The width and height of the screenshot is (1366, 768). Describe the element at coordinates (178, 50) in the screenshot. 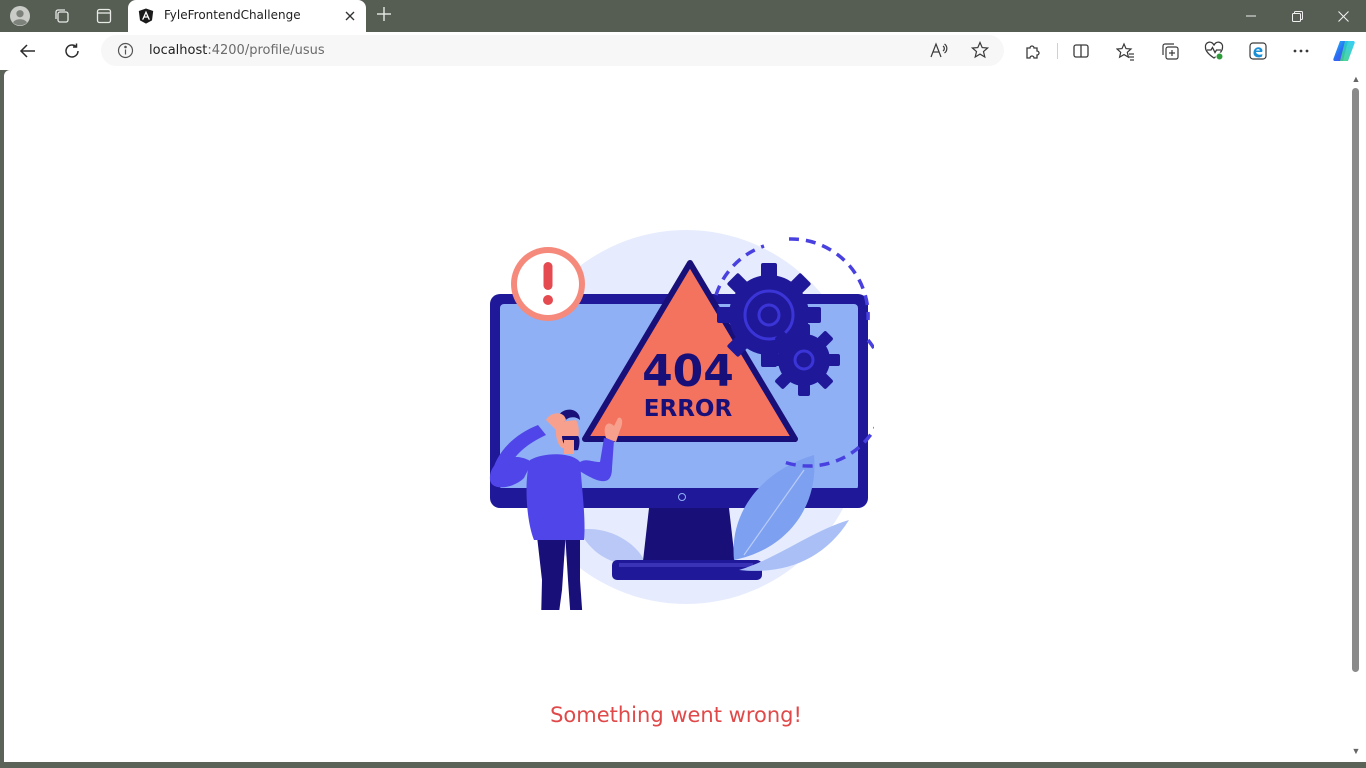

I see `url-host: localhost` at that location.